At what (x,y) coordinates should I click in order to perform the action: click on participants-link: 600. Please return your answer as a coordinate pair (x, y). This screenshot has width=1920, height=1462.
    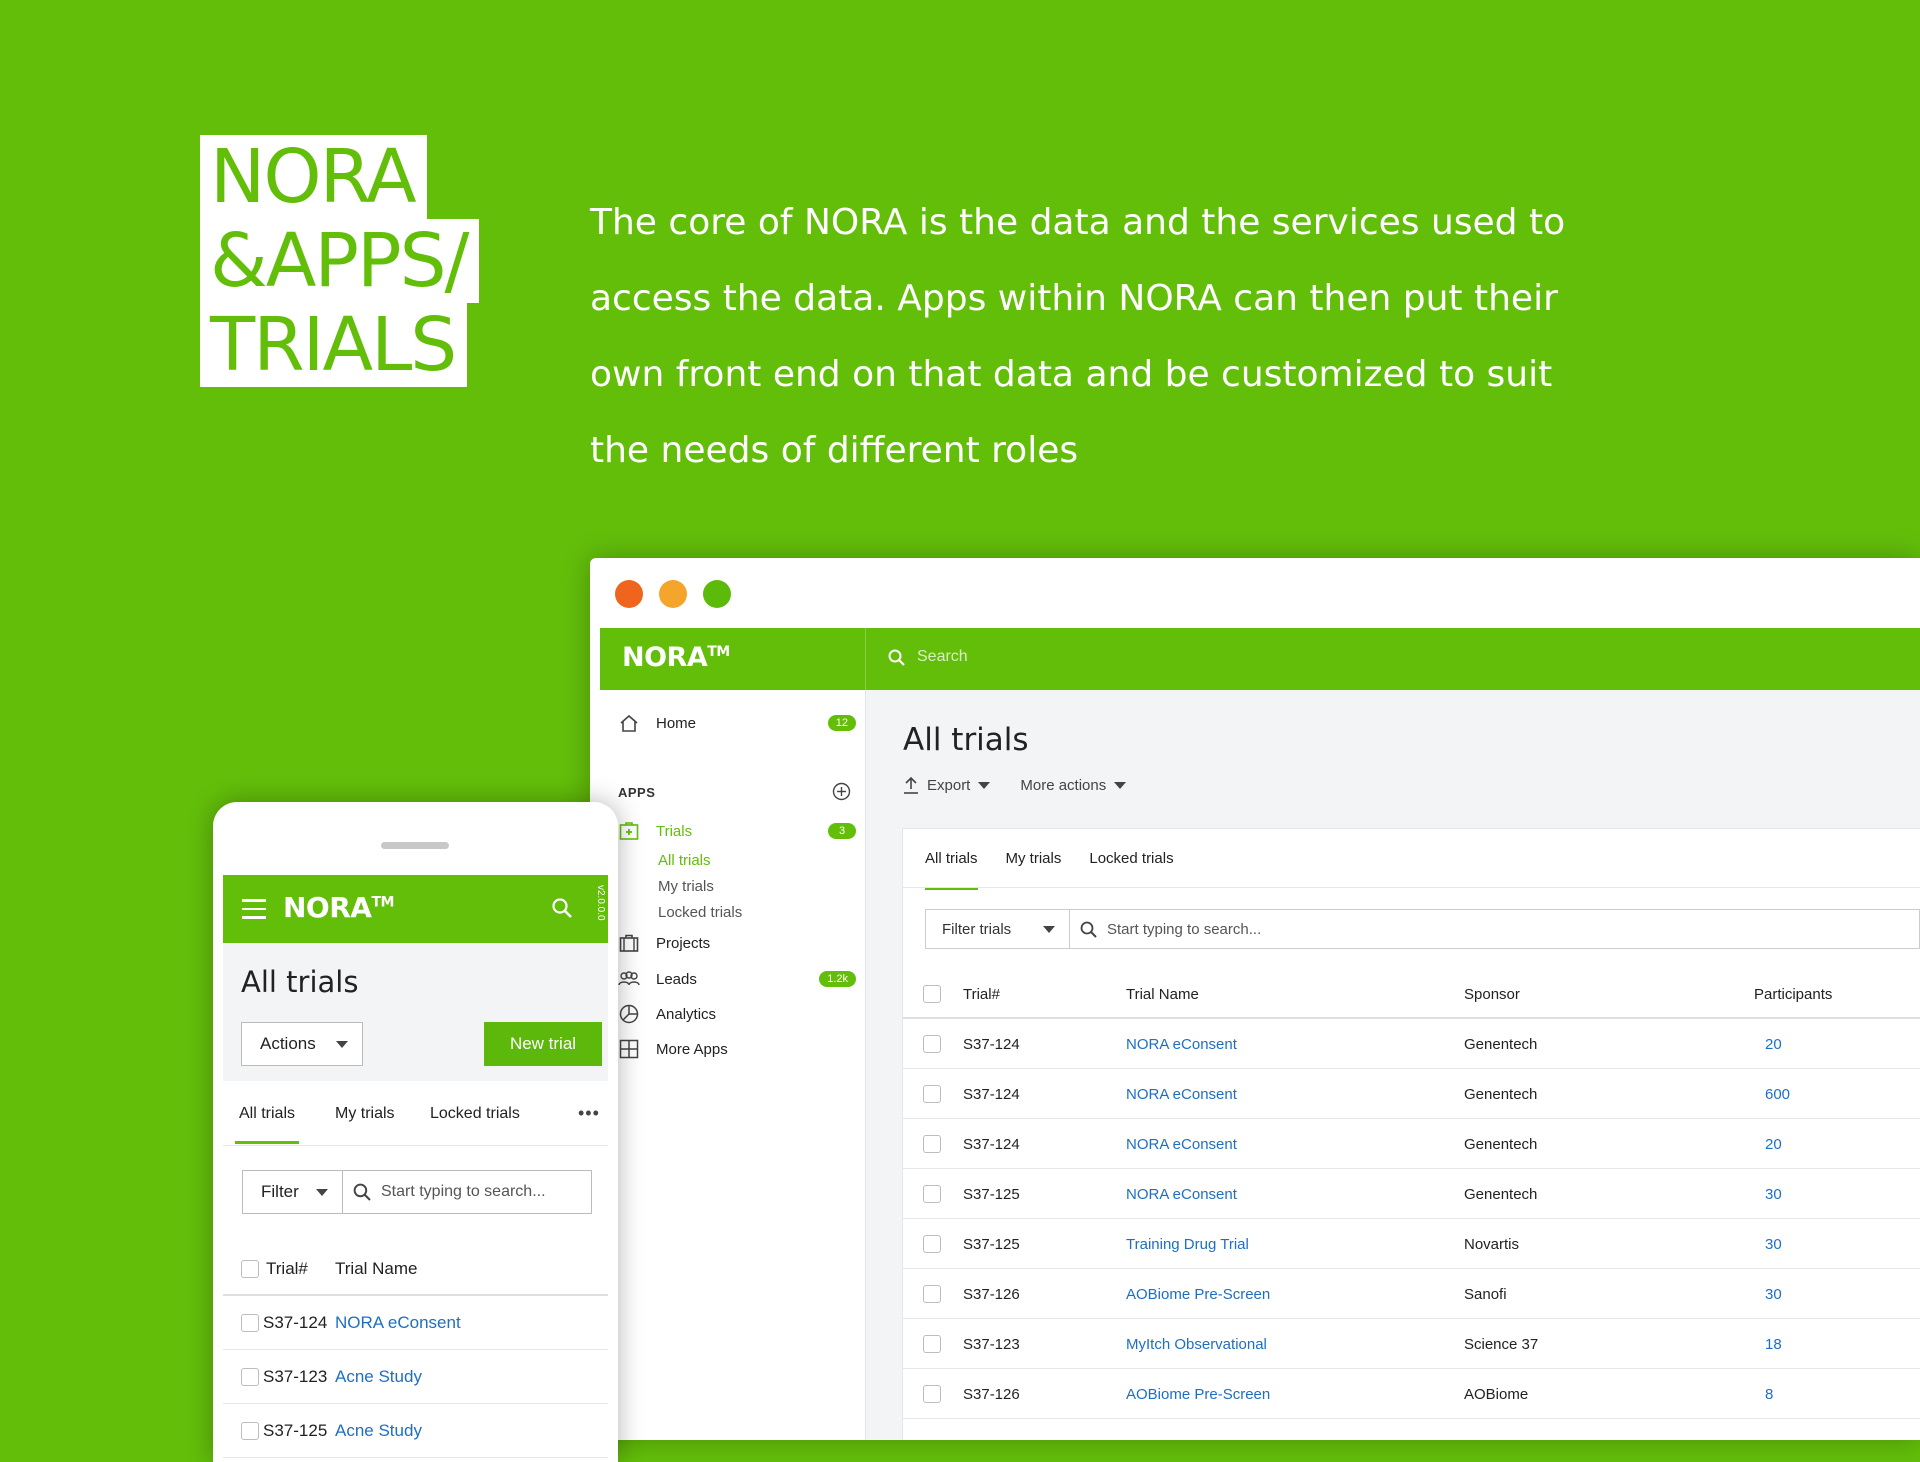
    Looking at the image, I should click on (1777, 1094).